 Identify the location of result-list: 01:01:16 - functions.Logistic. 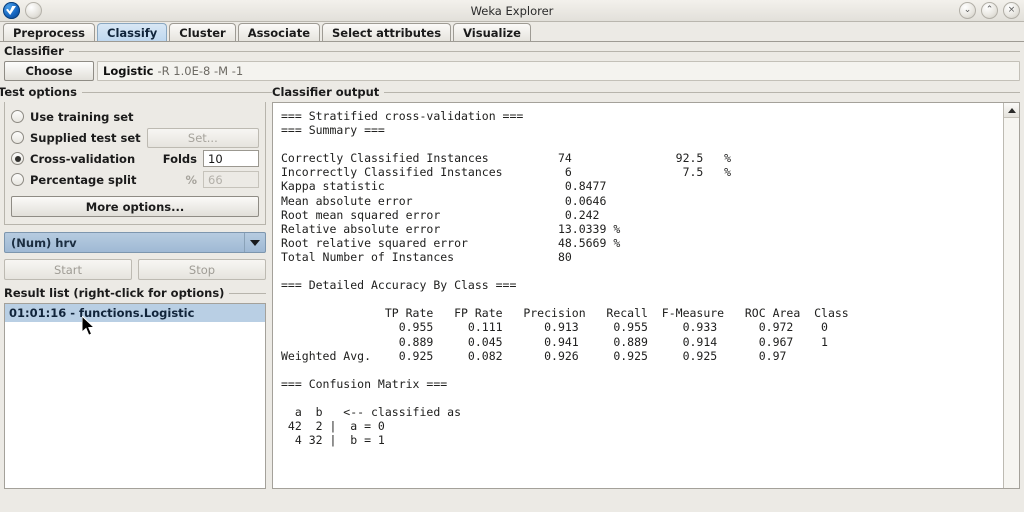
(135, 396).